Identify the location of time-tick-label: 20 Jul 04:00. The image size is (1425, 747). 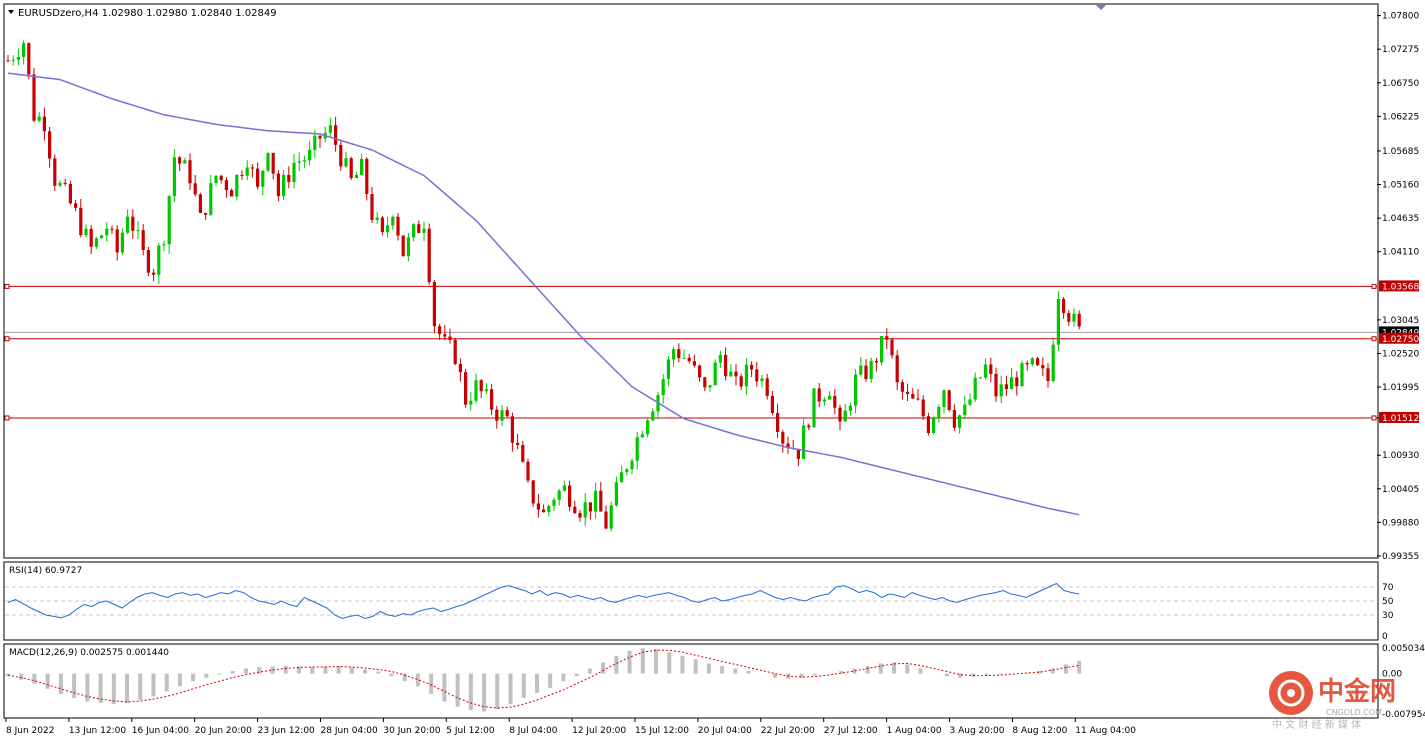
(725, 731).